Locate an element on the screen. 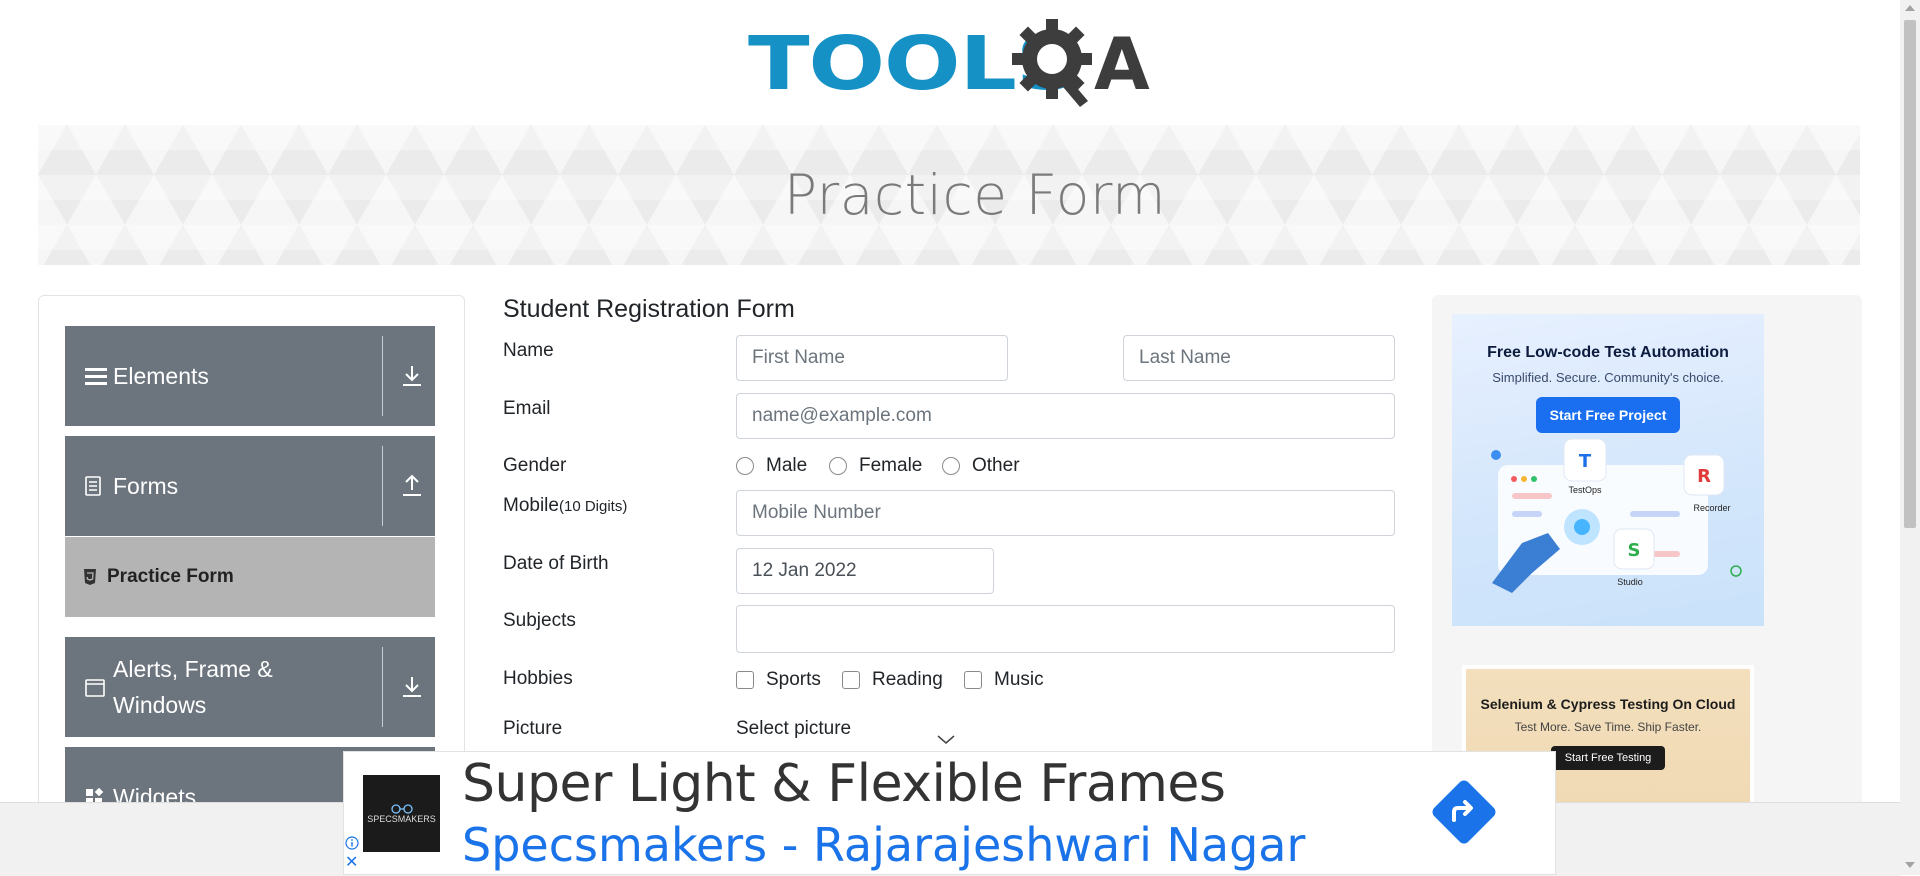 The width and height of the screenshot is (1920, 876). scroll-up-arrow-icon is located at coordinates (1910, 8).